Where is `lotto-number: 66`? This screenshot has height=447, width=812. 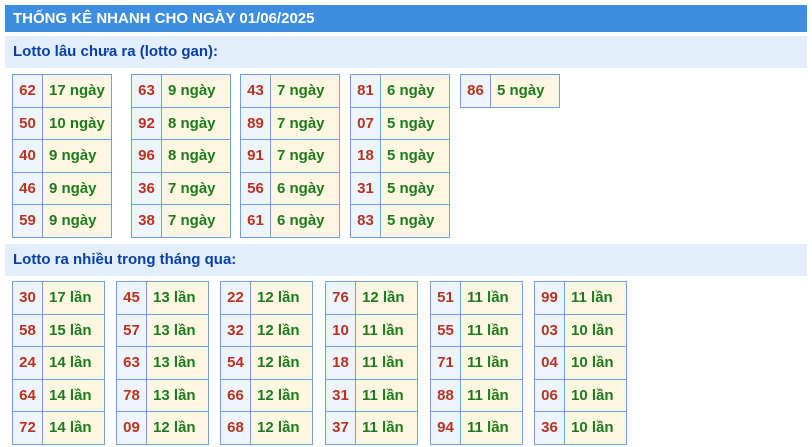
lotto-number: 66 is located at coordinates (236, 395).